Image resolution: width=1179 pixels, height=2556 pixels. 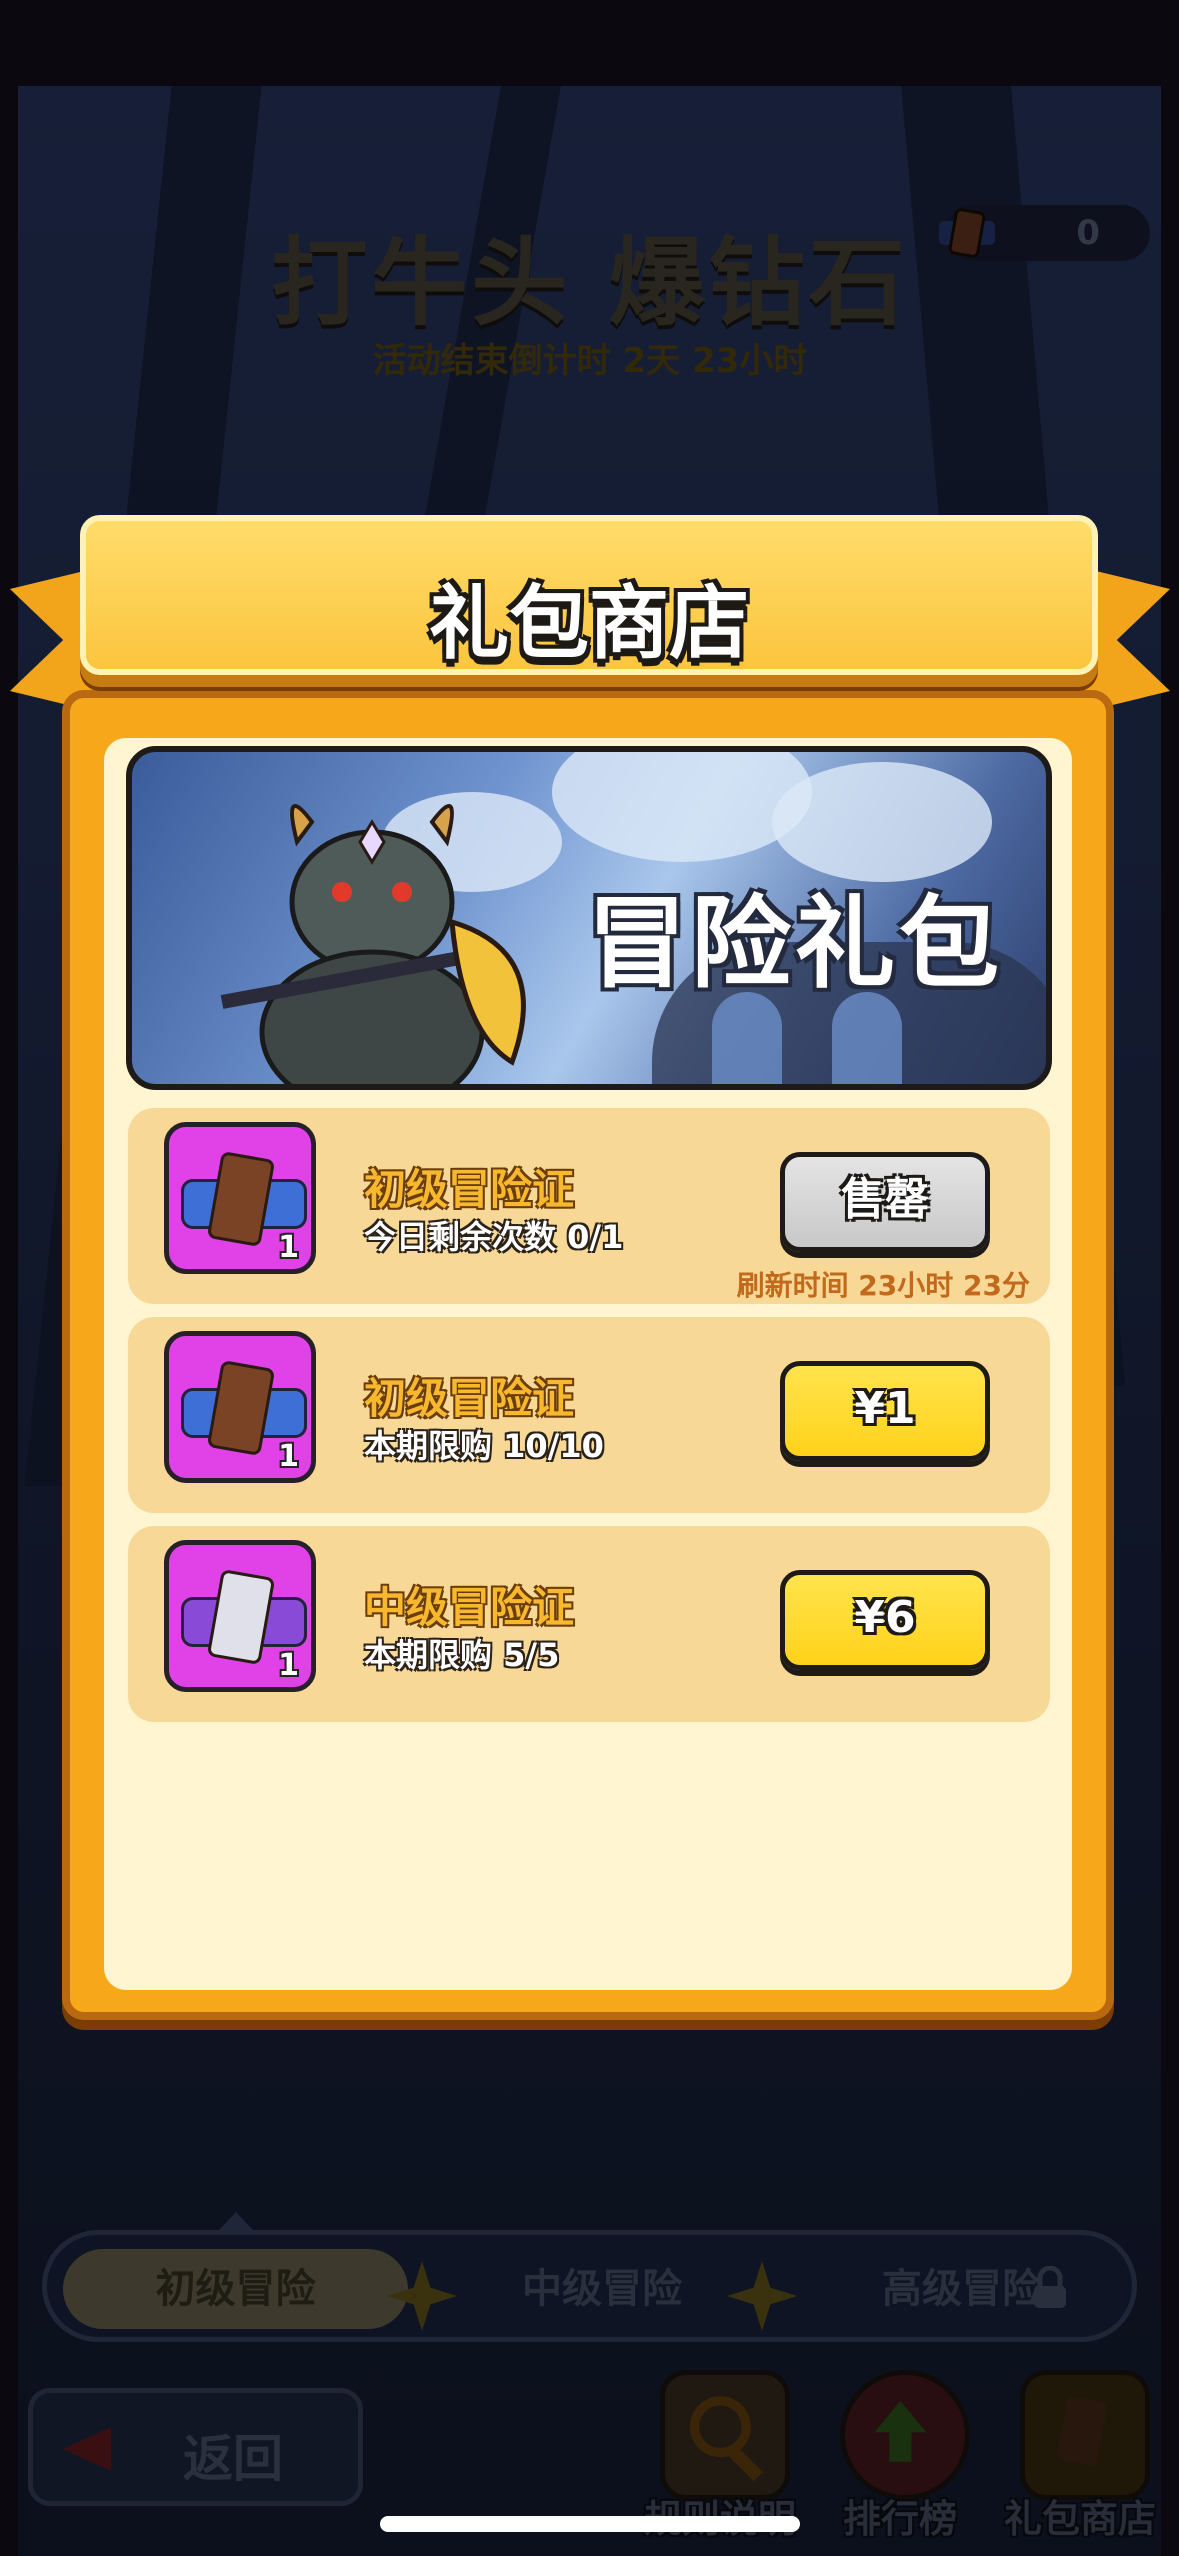 I want to click on adventure-pack-banner: 冒险礼包, so click(x=589, y=918).